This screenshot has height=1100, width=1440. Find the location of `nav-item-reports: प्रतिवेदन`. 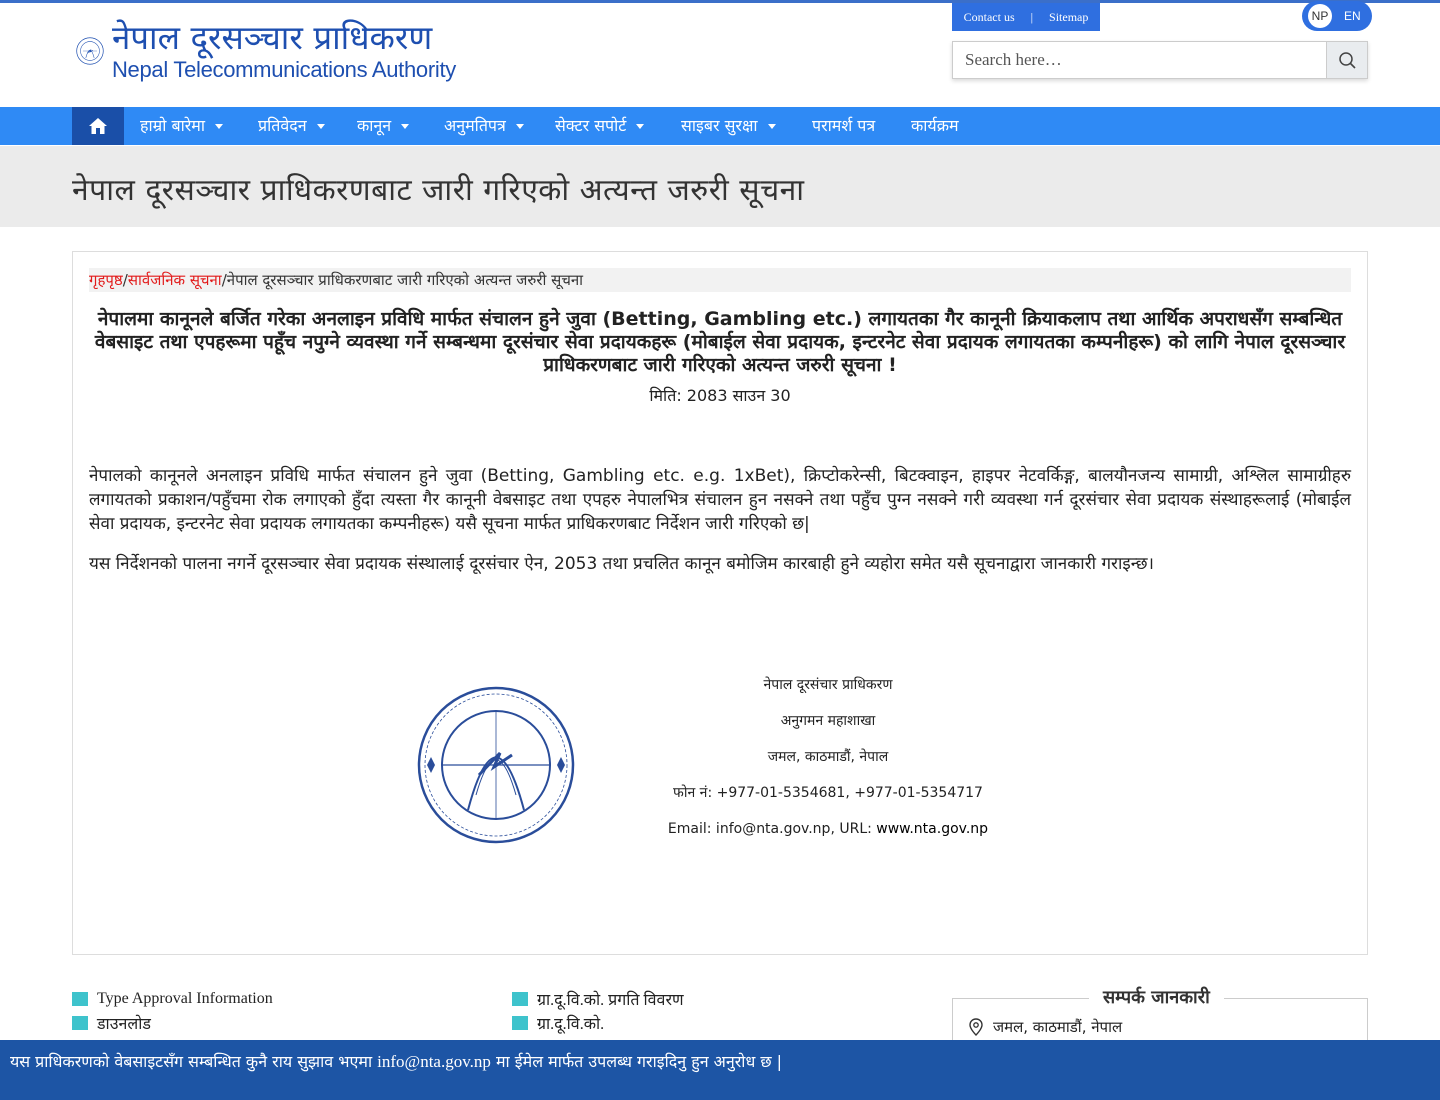

nav-item-reports: प्रतिवेदन is located at coordinates (291, 126).